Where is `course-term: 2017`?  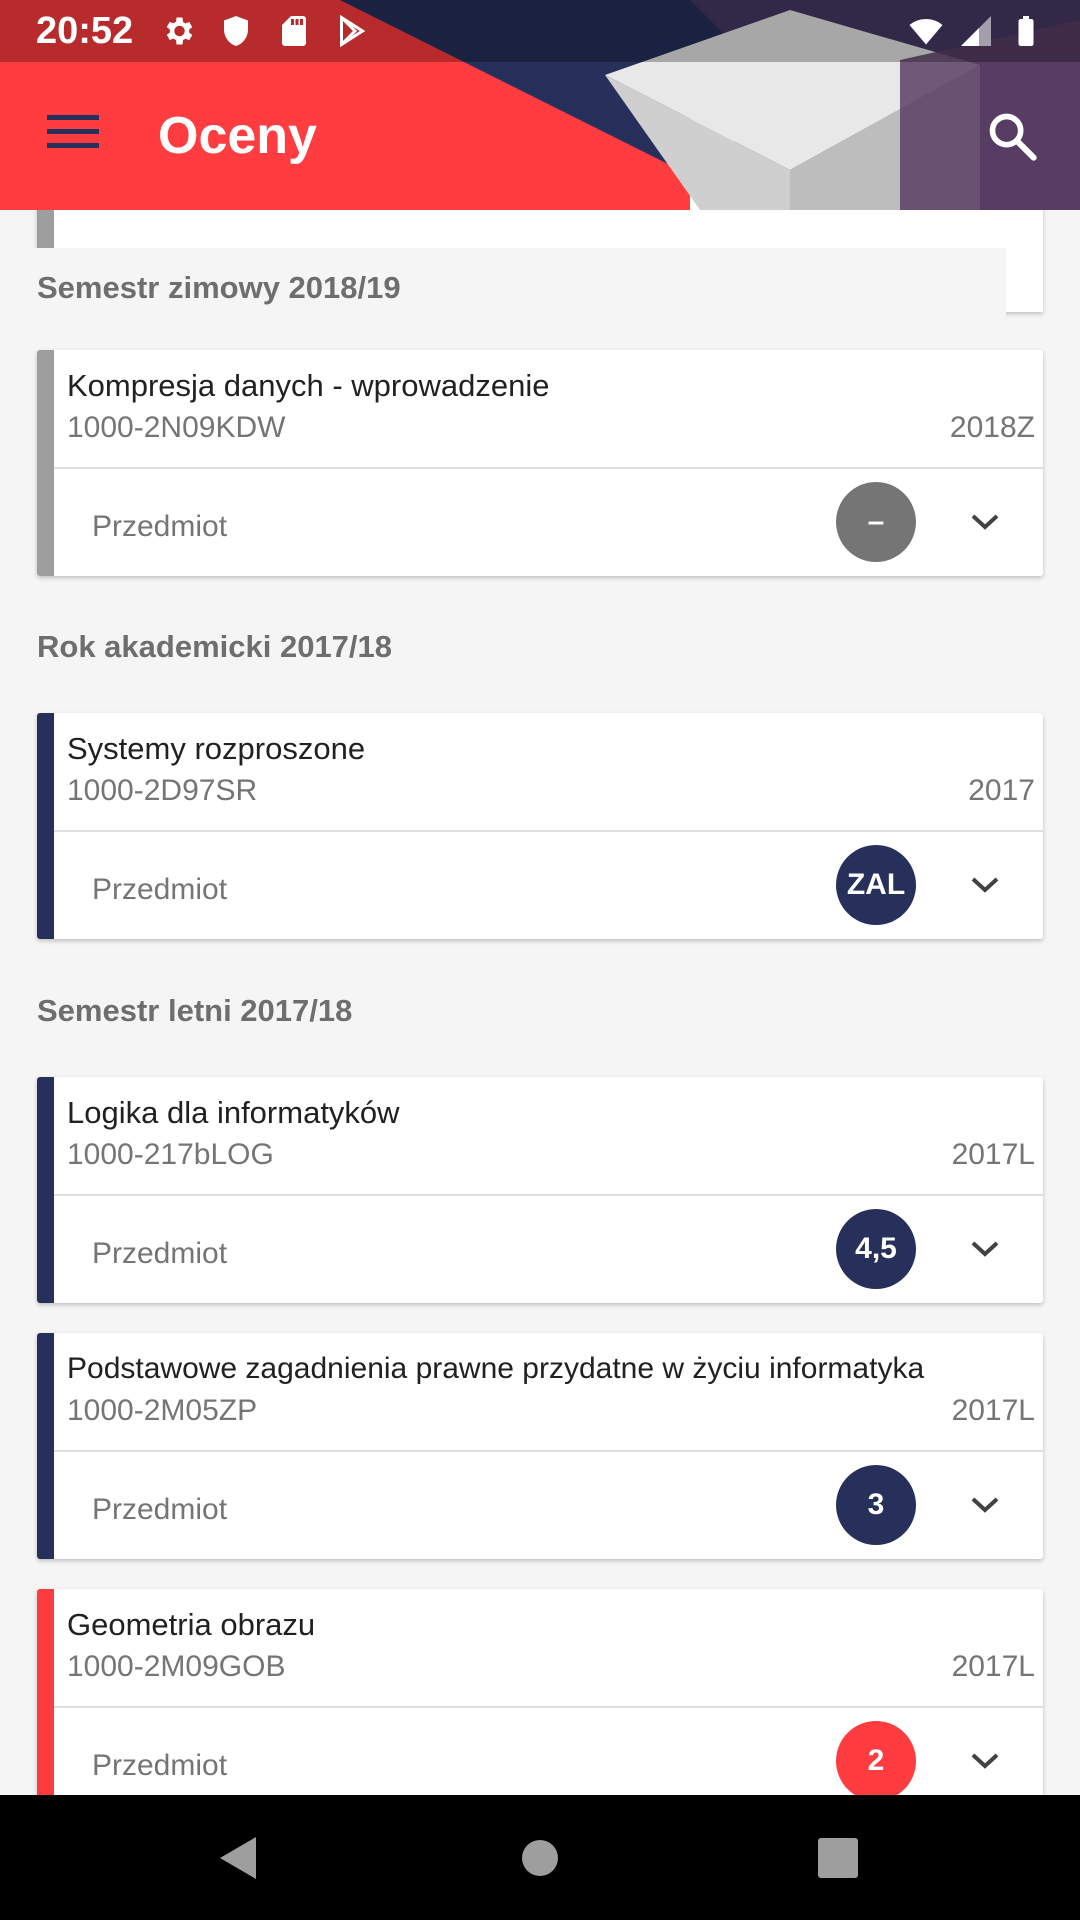
course-term: 2017 is located at coordinates (1001, 790).